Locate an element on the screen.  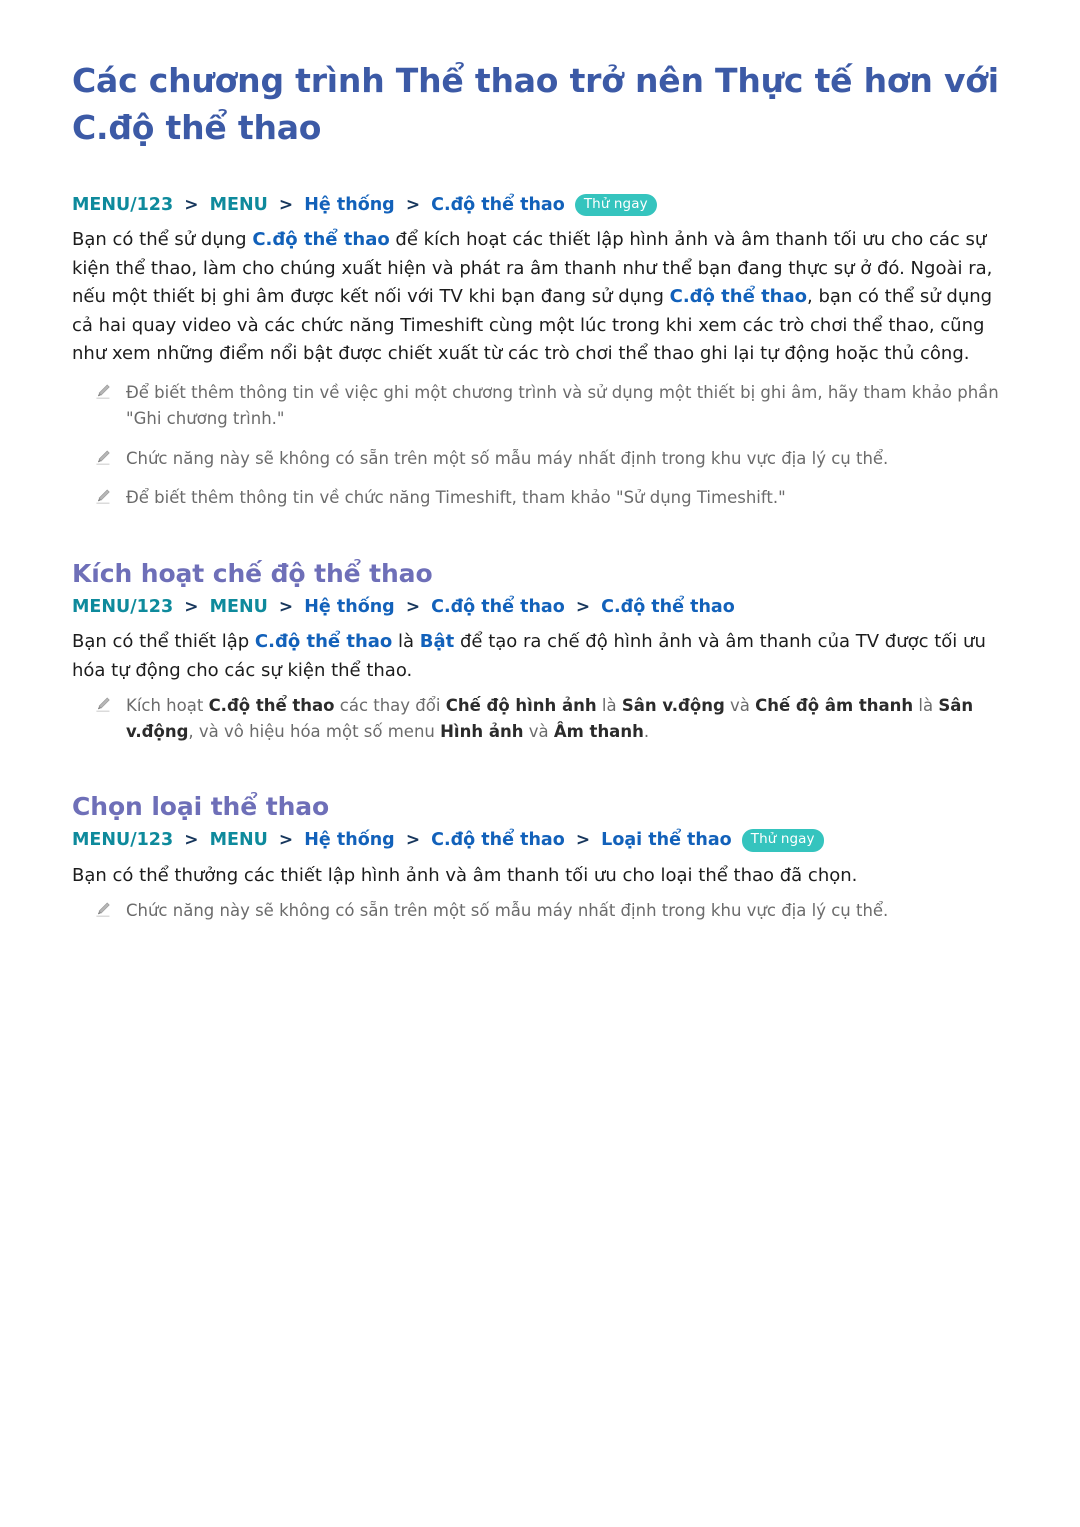
section-heading: Kích hoạt chế độ thể thao is located at coordinates (252, 573).